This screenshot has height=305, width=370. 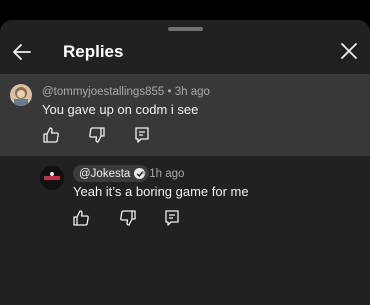 I want to click on drag-handle, so click(x=185, y=29).